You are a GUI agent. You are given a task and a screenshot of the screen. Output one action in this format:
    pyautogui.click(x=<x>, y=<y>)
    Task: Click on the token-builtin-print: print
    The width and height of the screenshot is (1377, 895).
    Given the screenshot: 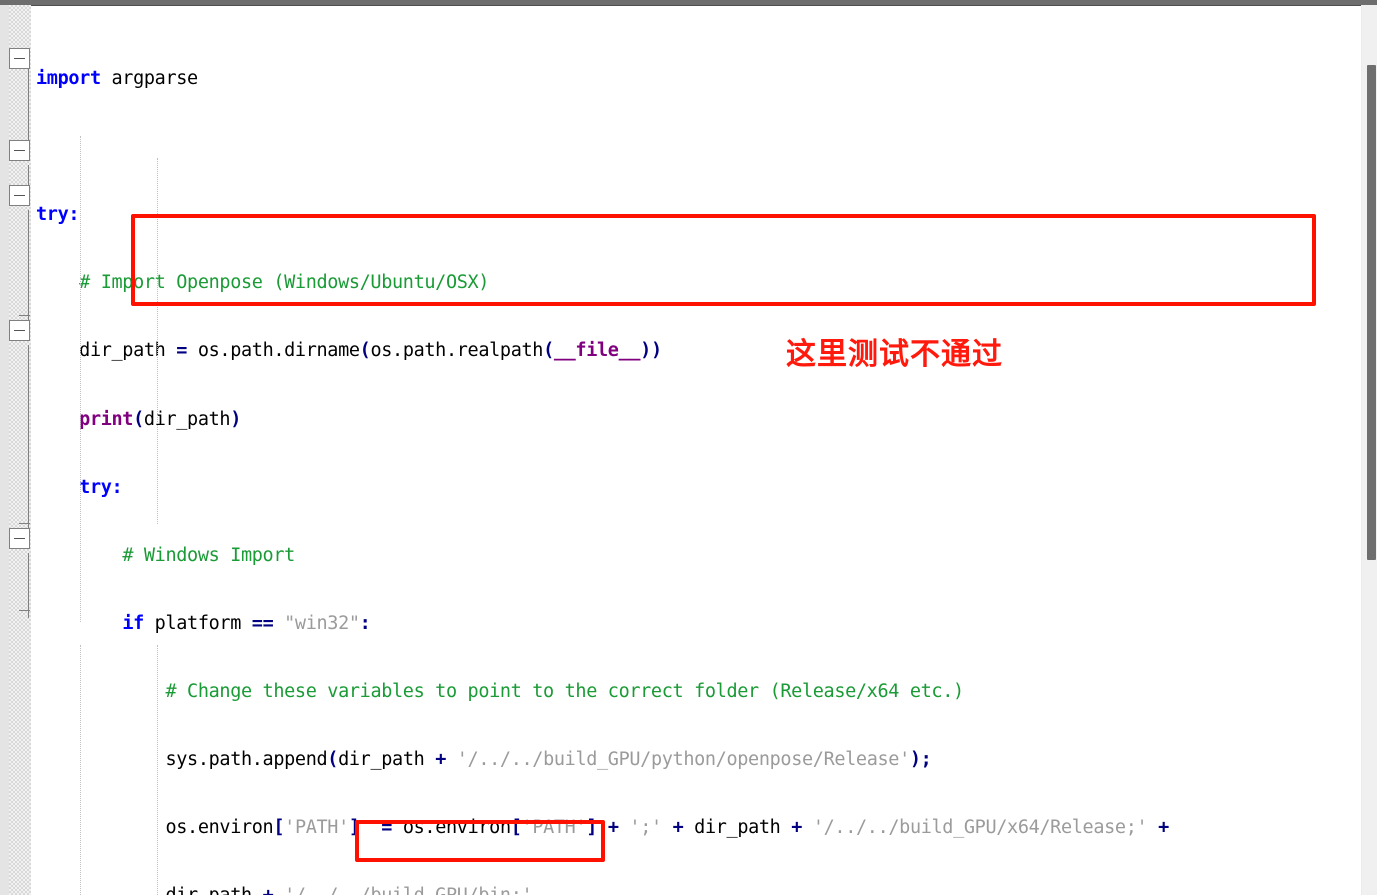 What is the action you would take?
    pyautogui.click(x=106, y=419)
    